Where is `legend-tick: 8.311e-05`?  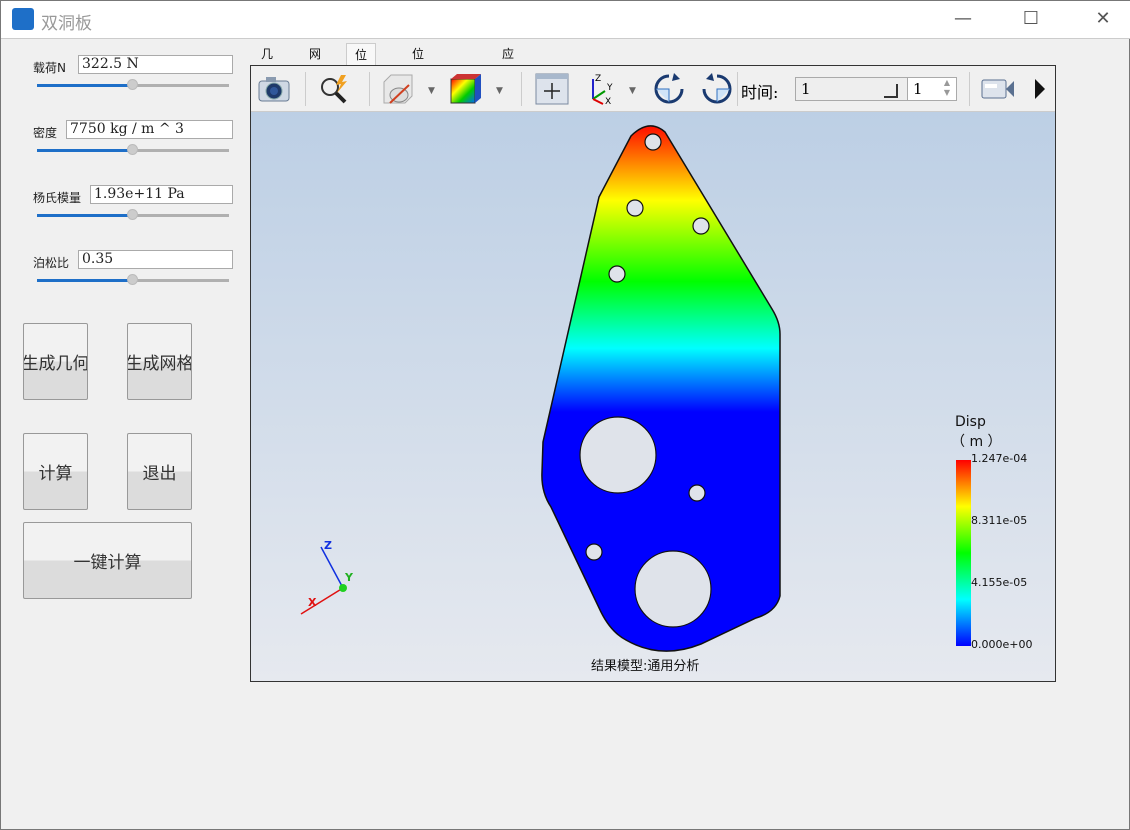 legend-tick: 8.311e-05 is located at coordinates (999, 520).